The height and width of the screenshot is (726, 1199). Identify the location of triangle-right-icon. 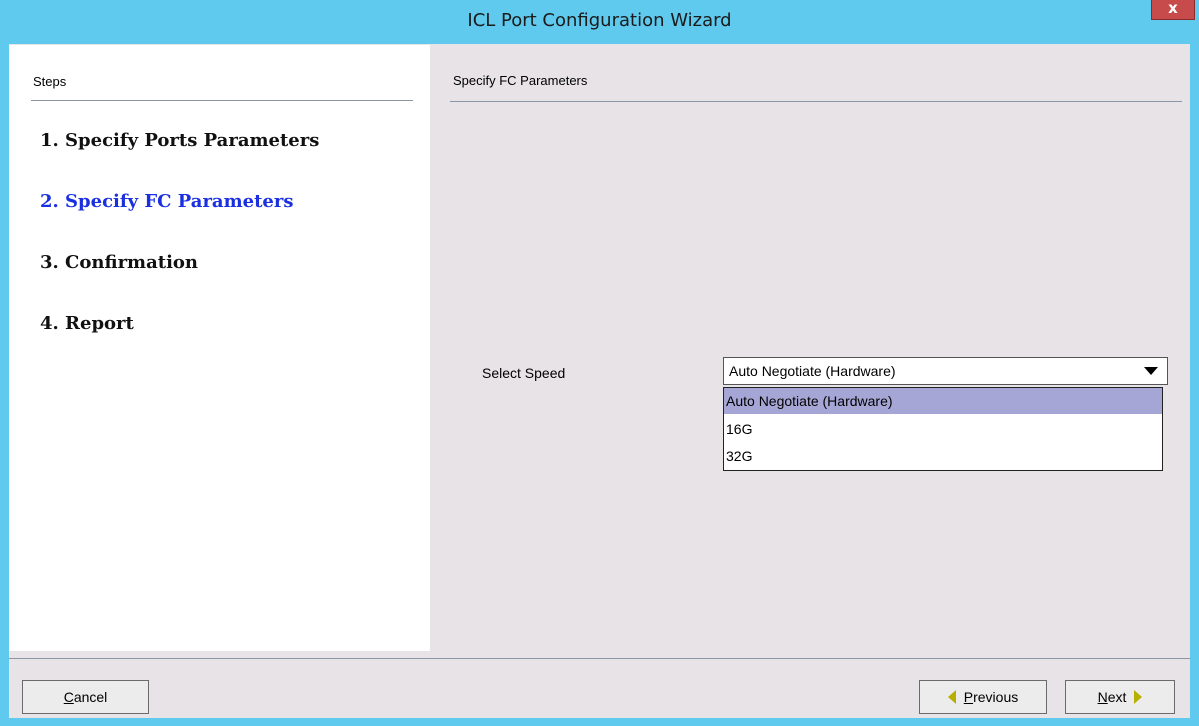
(1138, 697).